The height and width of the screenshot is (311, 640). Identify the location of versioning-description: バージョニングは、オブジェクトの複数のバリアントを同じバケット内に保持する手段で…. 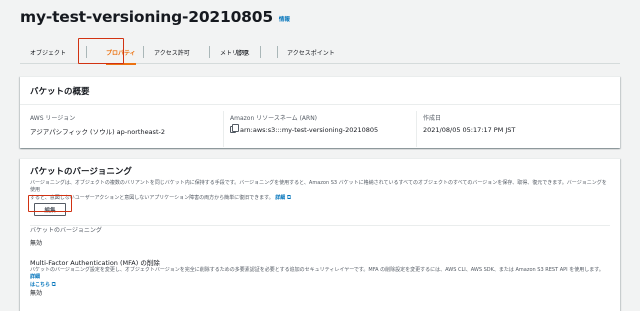
(320, 191).